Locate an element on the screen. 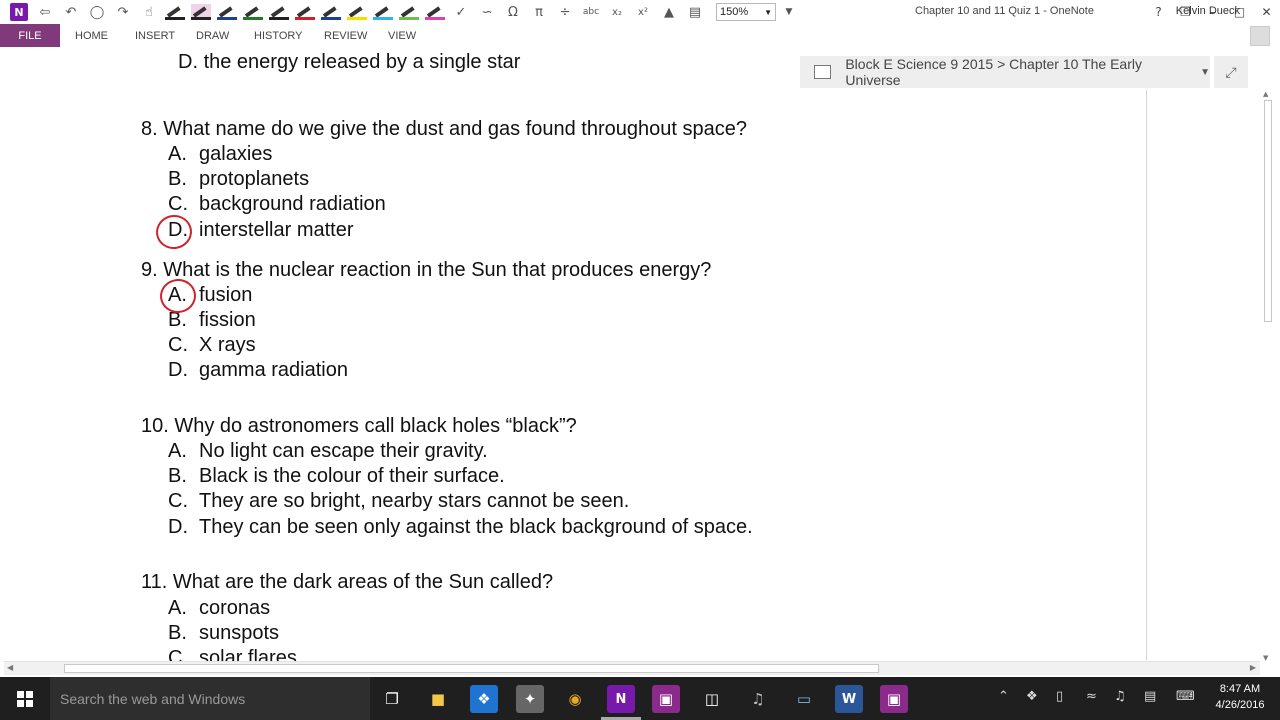 This screenshot has height=720, width=1280. pen-5-icon is located at coordinates (279, 12).